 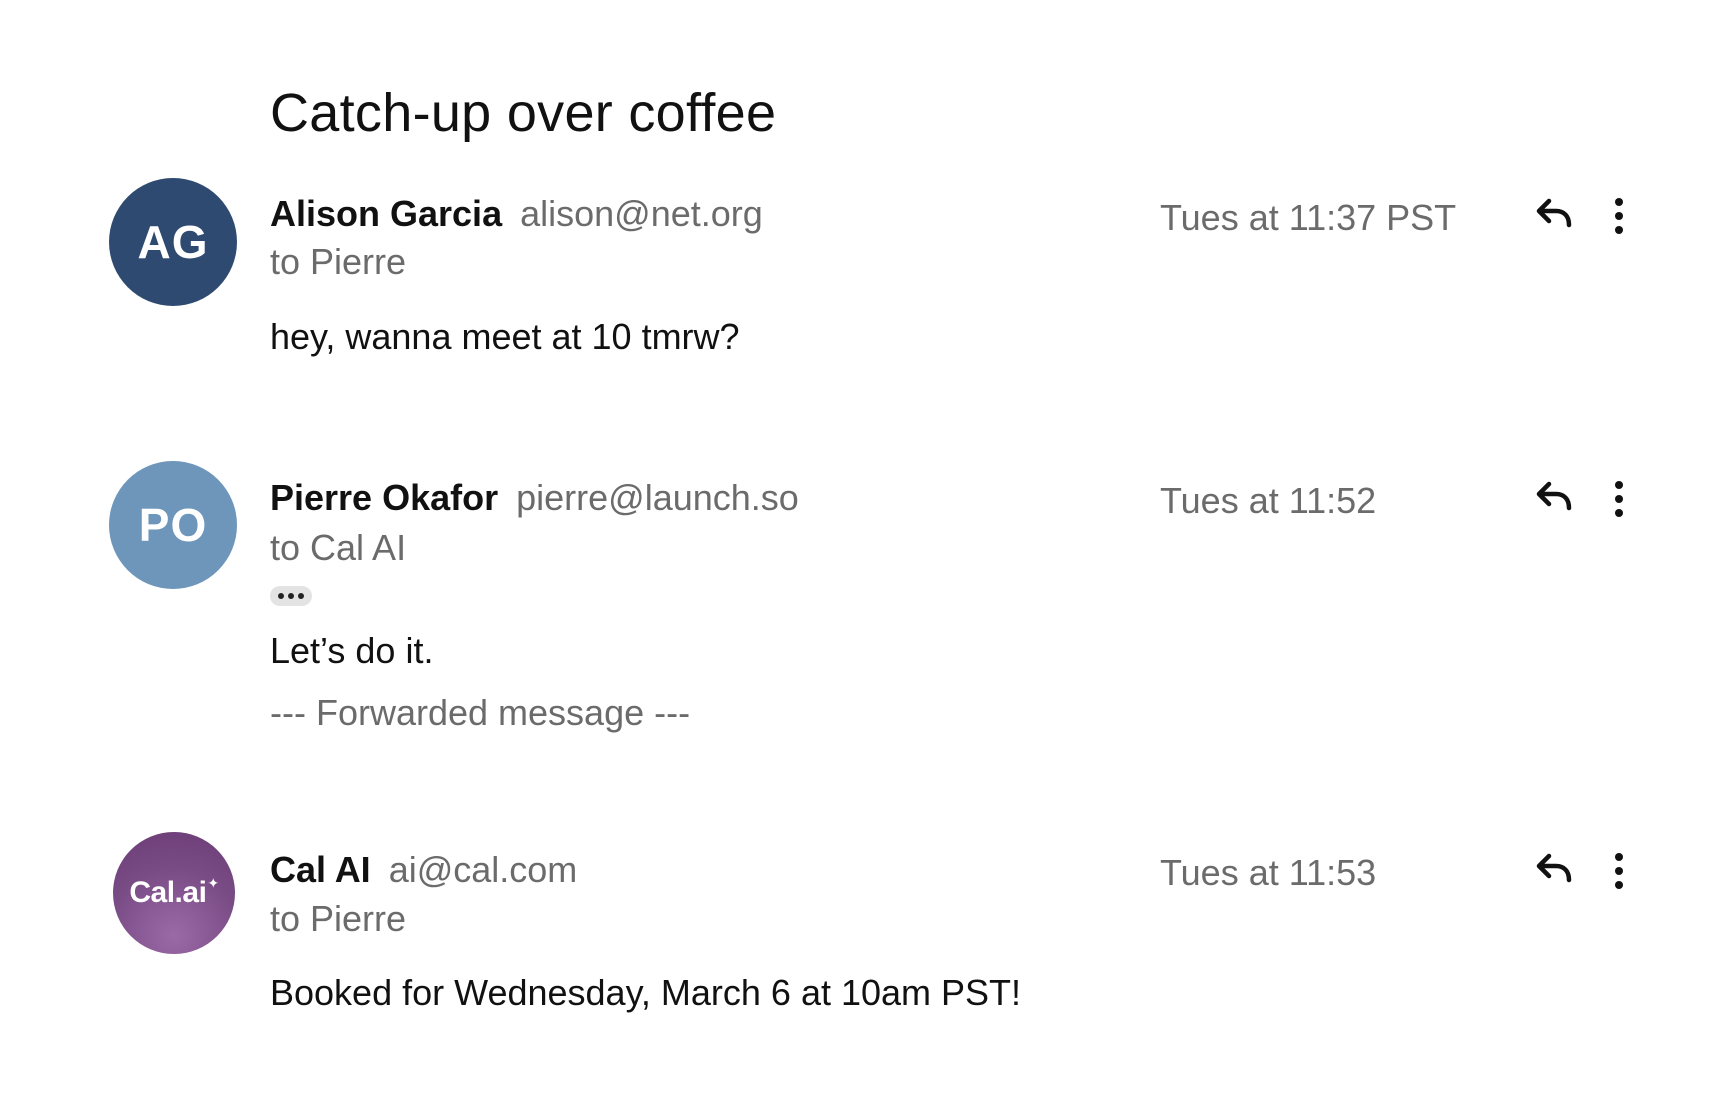 What do you see at coordinates (384, 497) in the screenshot?
I see `sender-name: Pierre Okafor` at bounding box center [384, 497].